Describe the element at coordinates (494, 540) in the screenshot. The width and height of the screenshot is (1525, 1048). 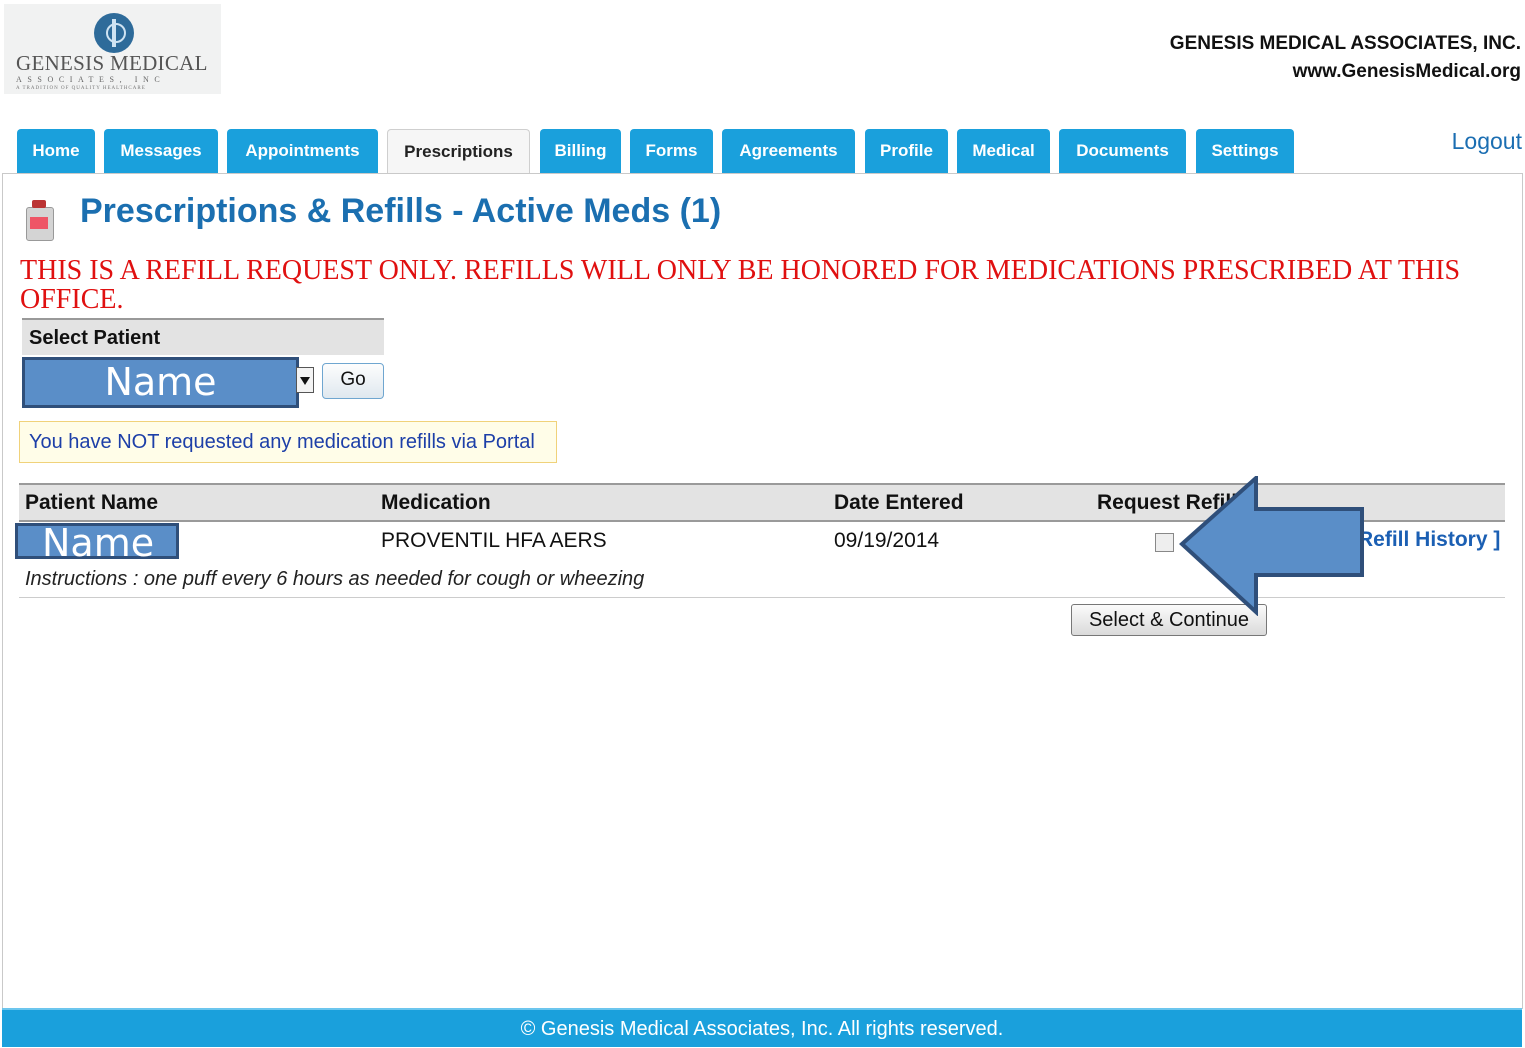
I see `row-medication: PROVENTIL HFA AERS` at that location.